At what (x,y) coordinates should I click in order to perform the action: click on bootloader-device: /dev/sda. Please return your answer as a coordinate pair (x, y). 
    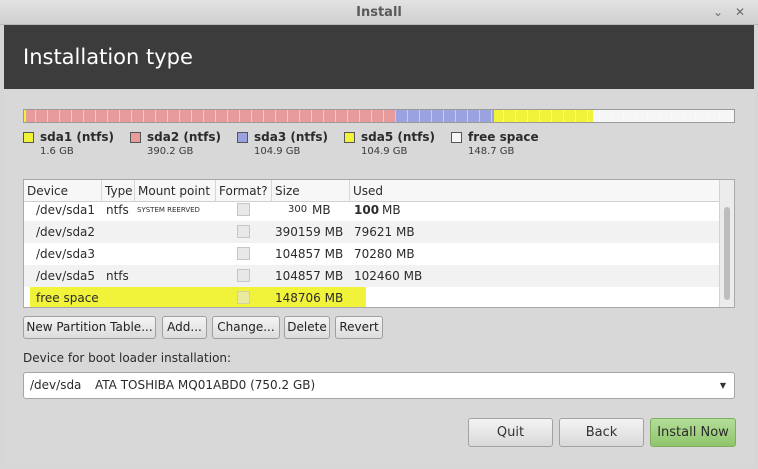
    Looking at the image, I should click on (56, 385).